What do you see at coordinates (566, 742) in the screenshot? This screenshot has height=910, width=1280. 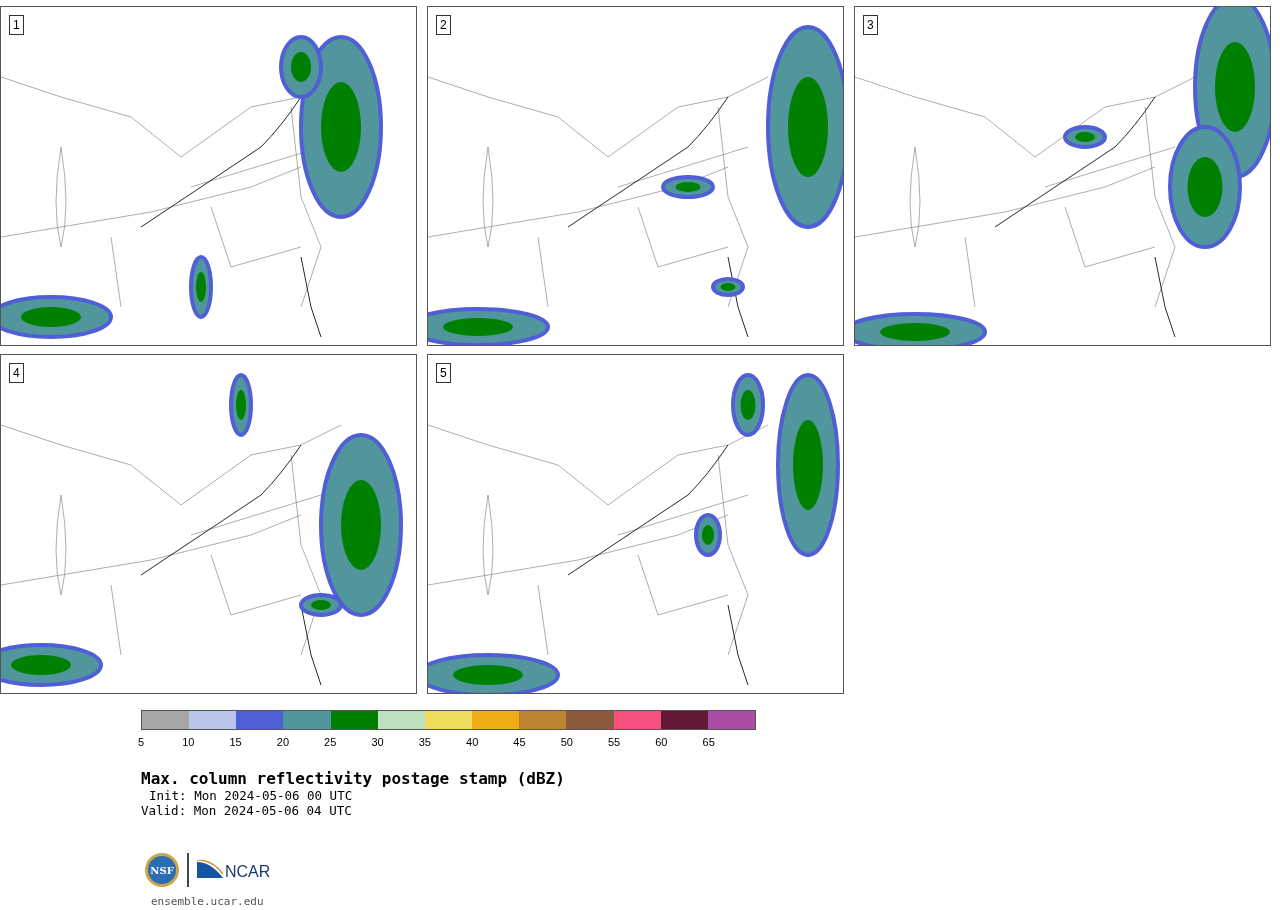 I see `tick-label: 50` at bounding box center [566, 742].